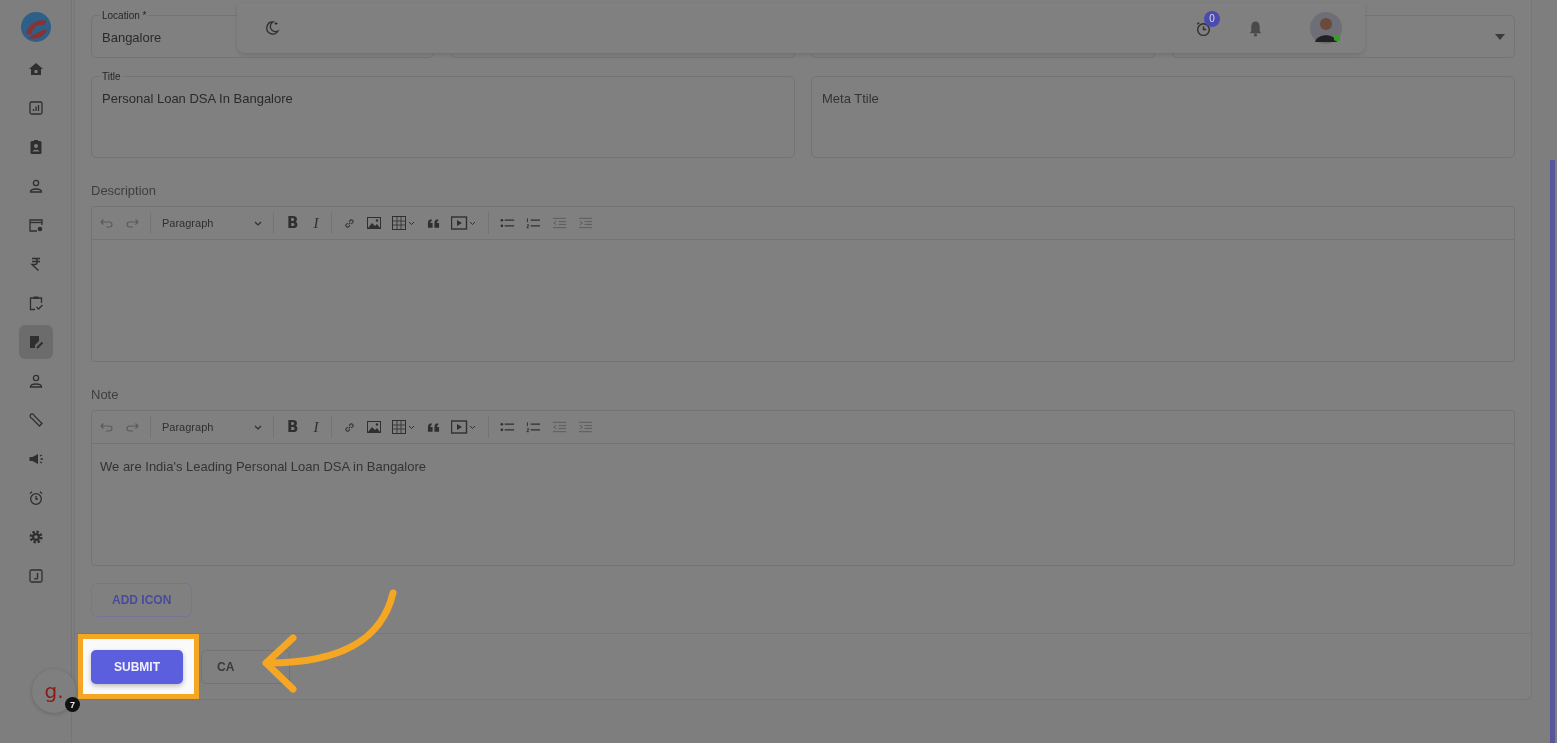  Describe the element at coordinates (1500, 37) in the screenshot. I see `caret-icon` at that location.